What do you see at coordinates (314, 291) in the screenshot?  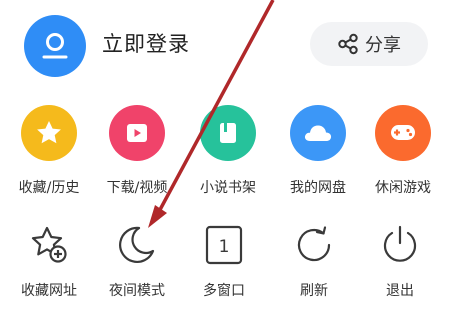 I see `tool-label: 刷新` at bounding box center [314, 291].